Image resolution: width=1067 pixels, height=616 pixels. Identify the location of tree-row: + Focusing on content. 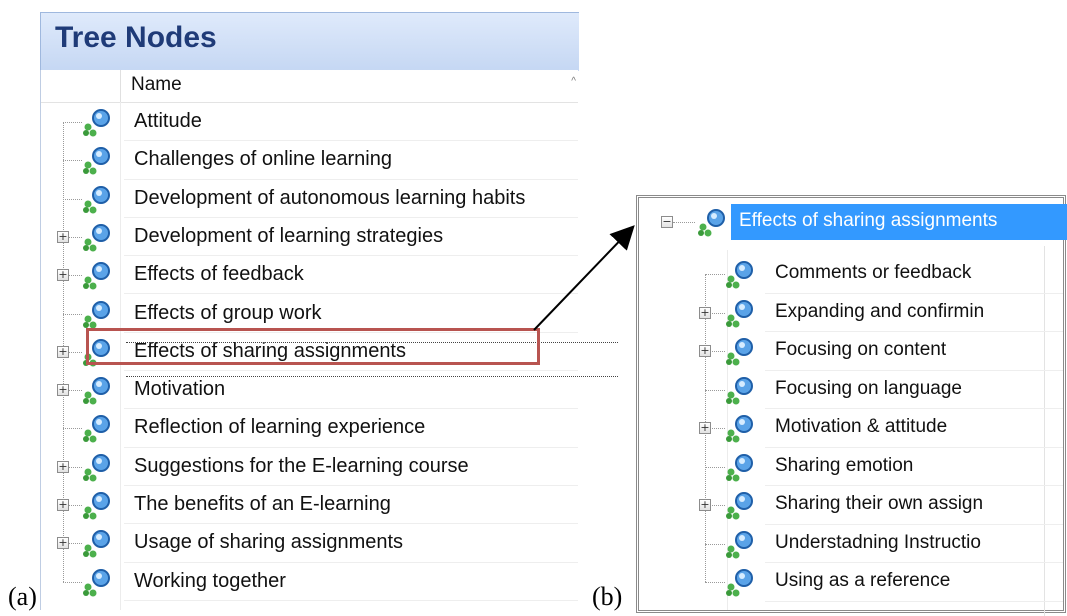
(851, 351).